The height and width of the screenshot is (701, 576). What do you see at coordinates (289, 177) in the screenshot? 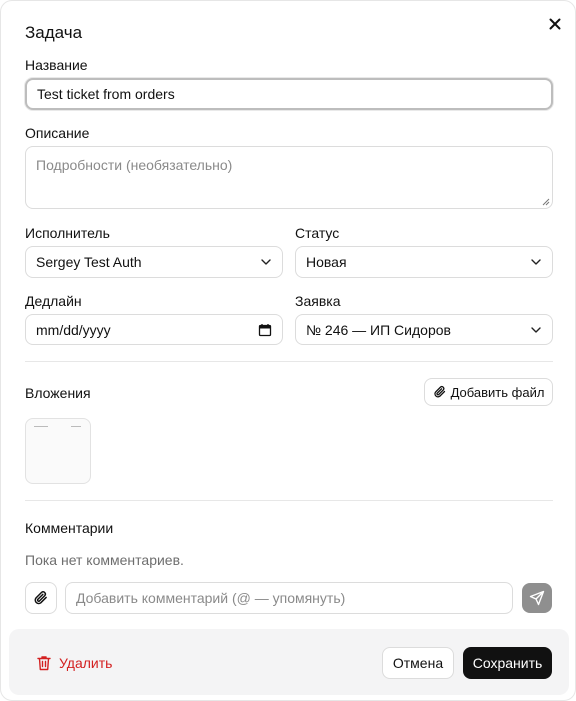
I see `description-textarea` at bounding box center [289, 177].